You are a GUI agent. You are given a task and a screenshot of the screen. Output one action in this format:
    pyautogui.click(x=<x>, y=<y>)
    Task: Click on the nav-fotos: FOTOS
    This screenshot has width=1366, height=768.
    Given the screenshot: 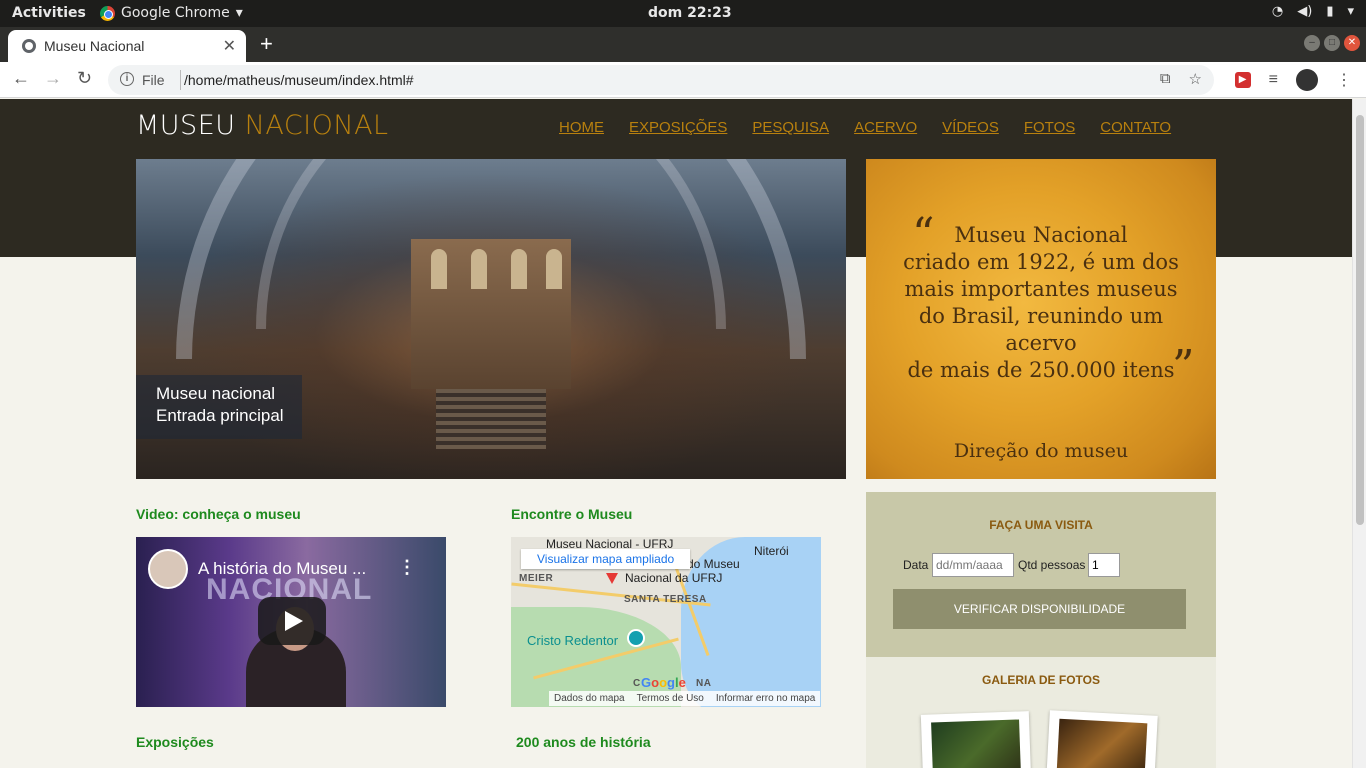 What is the action you would take?
    pyautogui.click(x=1049, y=127)
    